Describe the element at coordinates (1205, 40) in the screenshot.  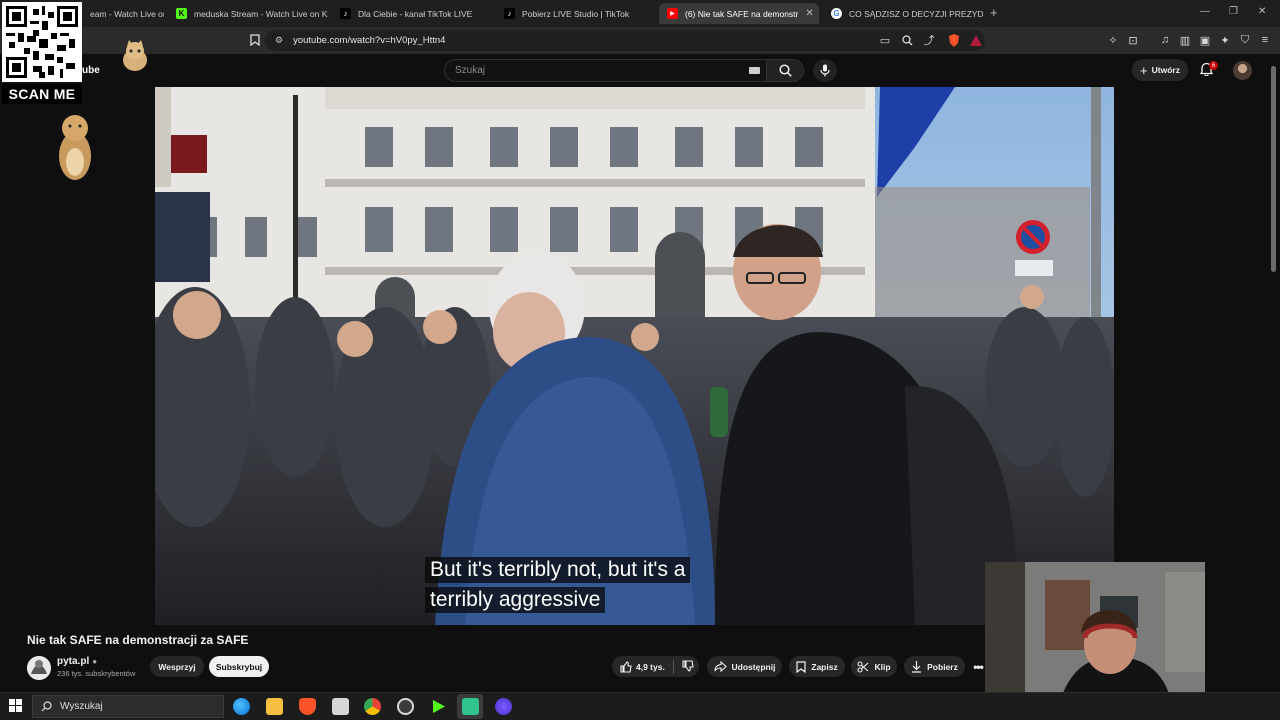
I see `wallet-icon: ▣` at that location.